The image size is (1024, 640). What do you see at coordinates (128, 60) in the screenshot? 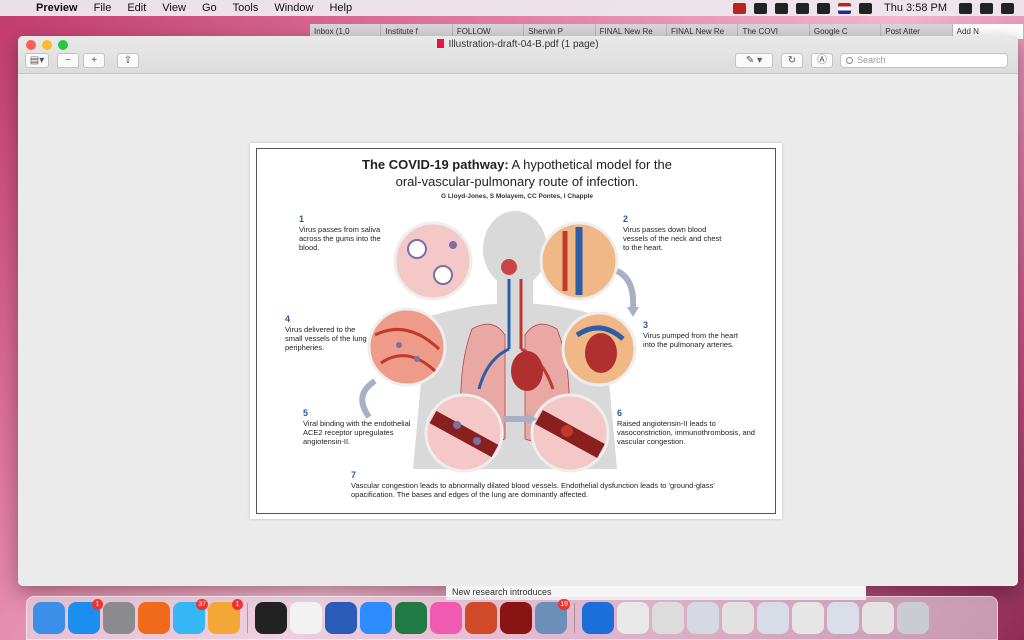
I see `share-button: ⇪` at bounding box center [128, 60].